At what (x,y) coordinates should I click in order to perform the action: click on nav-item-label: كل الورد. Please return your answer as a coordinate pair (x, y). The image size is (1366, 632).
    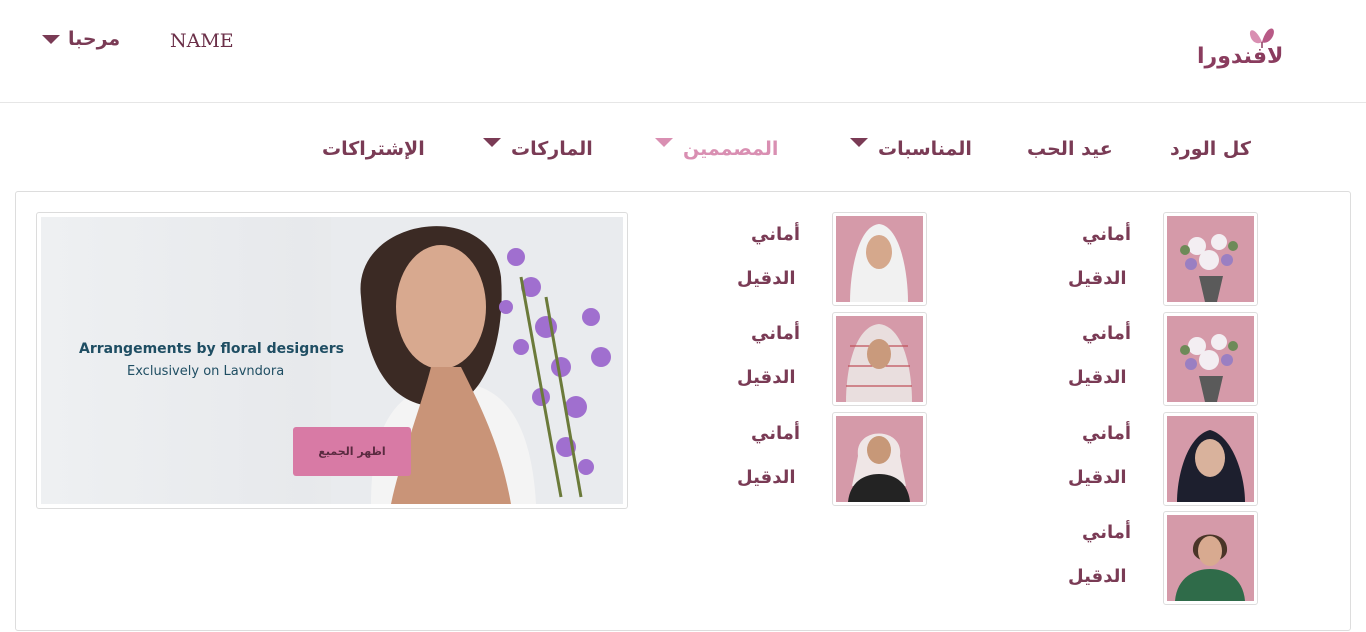
    Looking at the image, I should click on (1210, 149).